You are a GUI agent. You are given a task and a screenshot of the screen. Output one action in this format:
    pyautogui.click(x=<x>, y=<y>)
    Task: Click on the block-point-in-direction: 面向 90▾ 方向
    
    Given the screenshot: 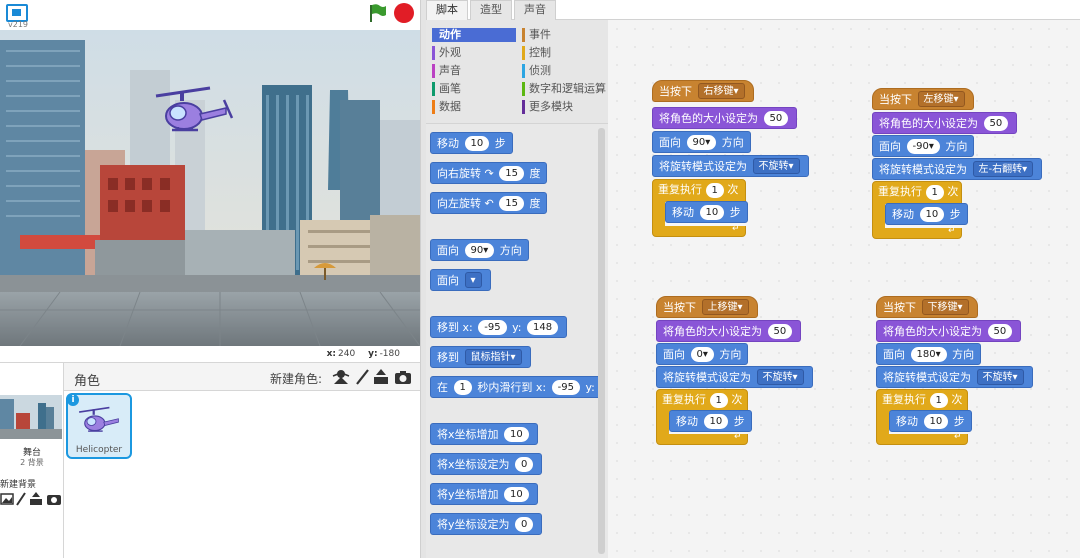 What is the action you would take?
    pyautogui.click(x=479, y=250)
    